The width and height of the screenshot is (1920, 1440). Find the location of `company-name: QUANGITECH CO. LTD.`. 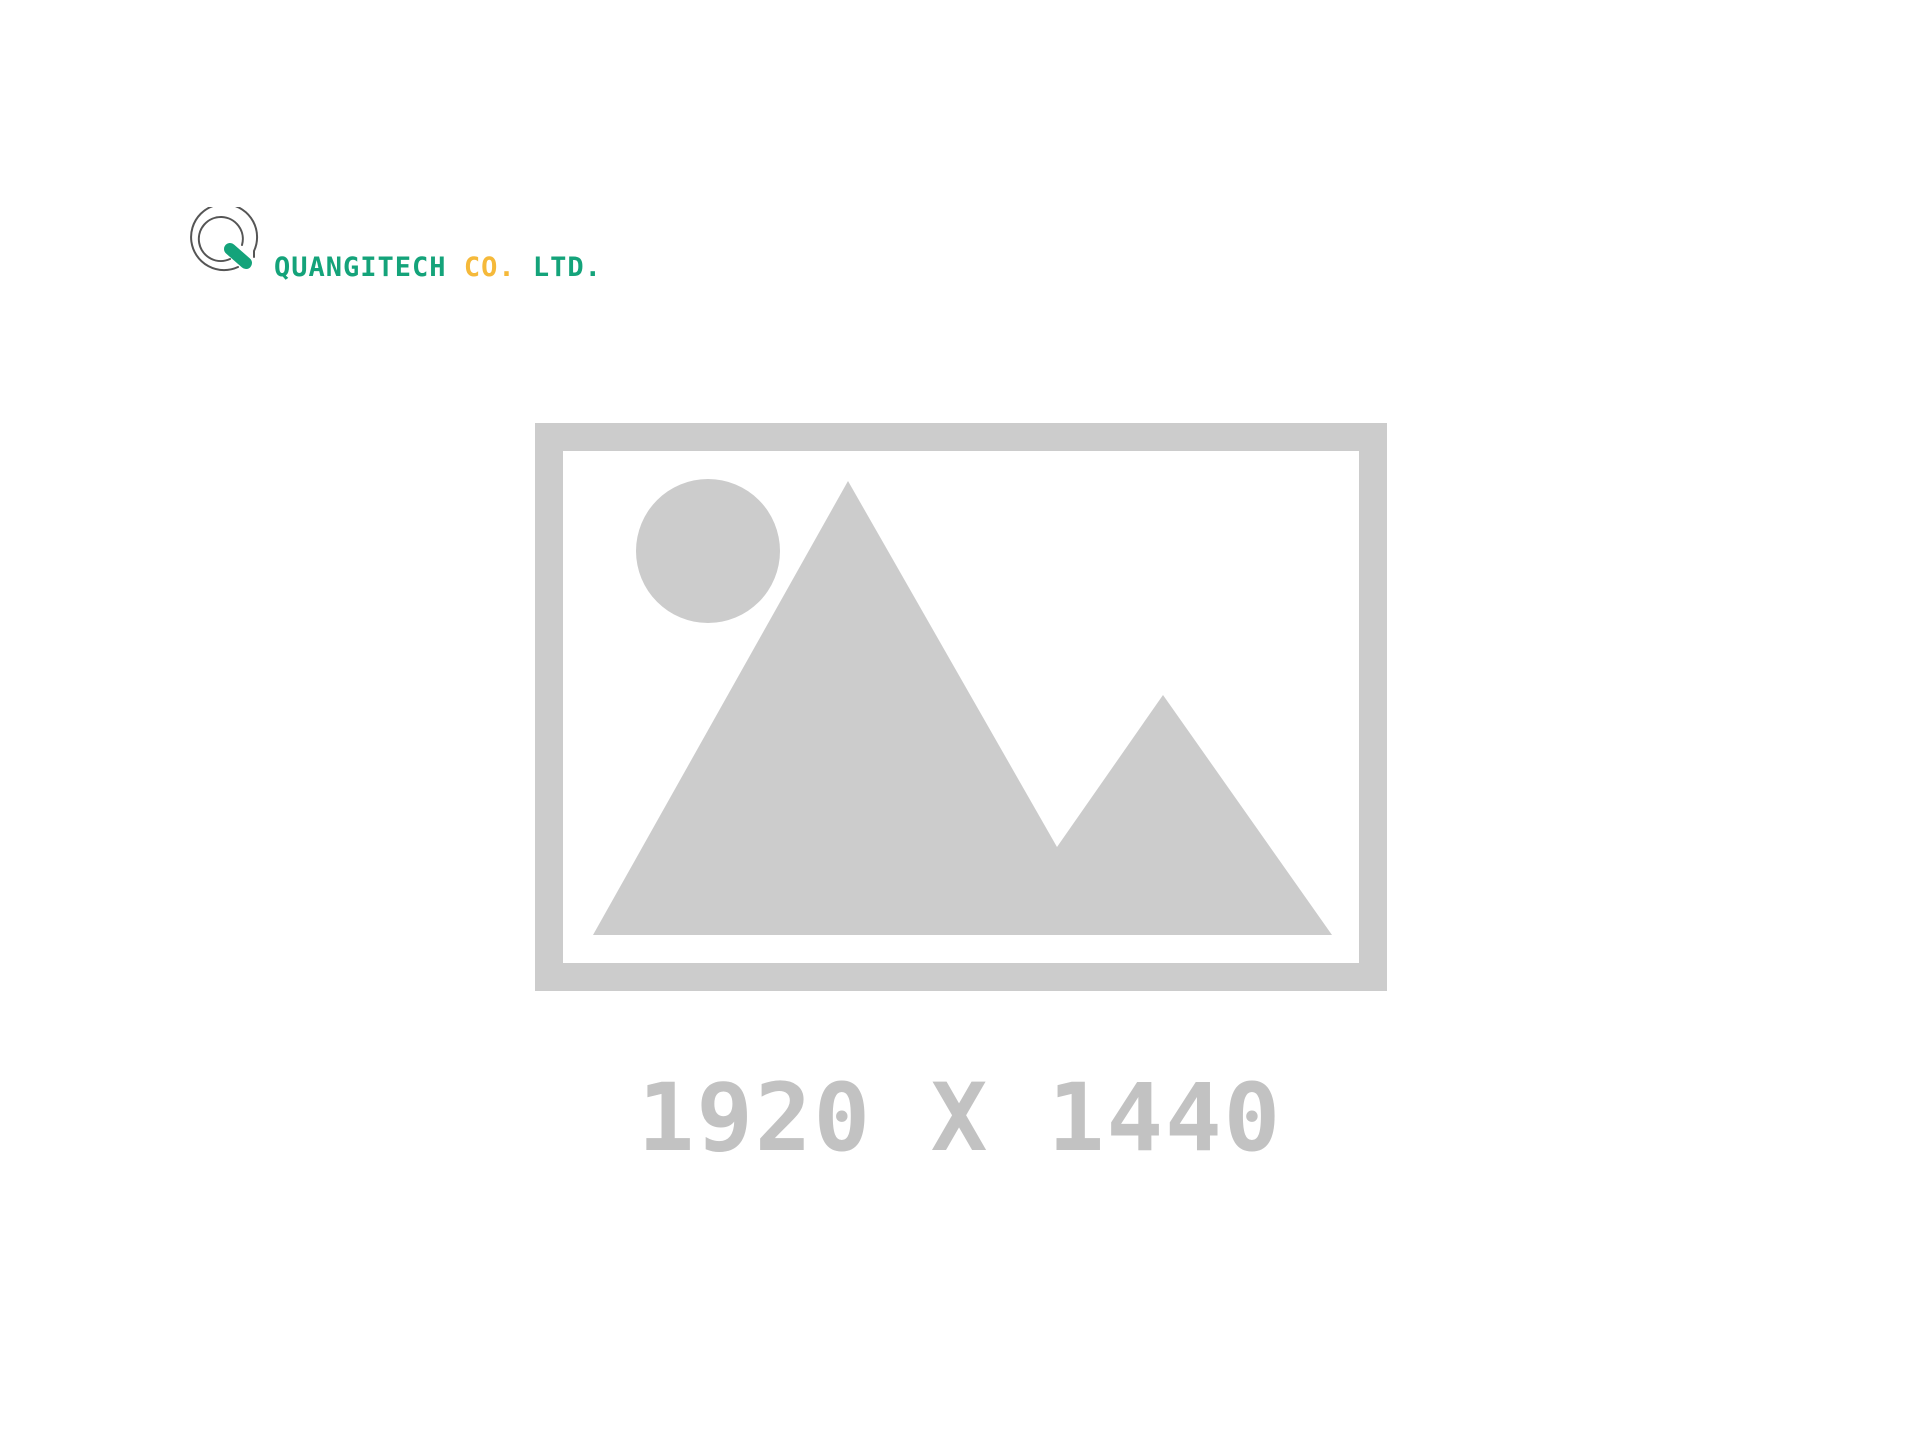

company-name: QUANGITECH CO. LTD. is located at coordinates (438, 267).